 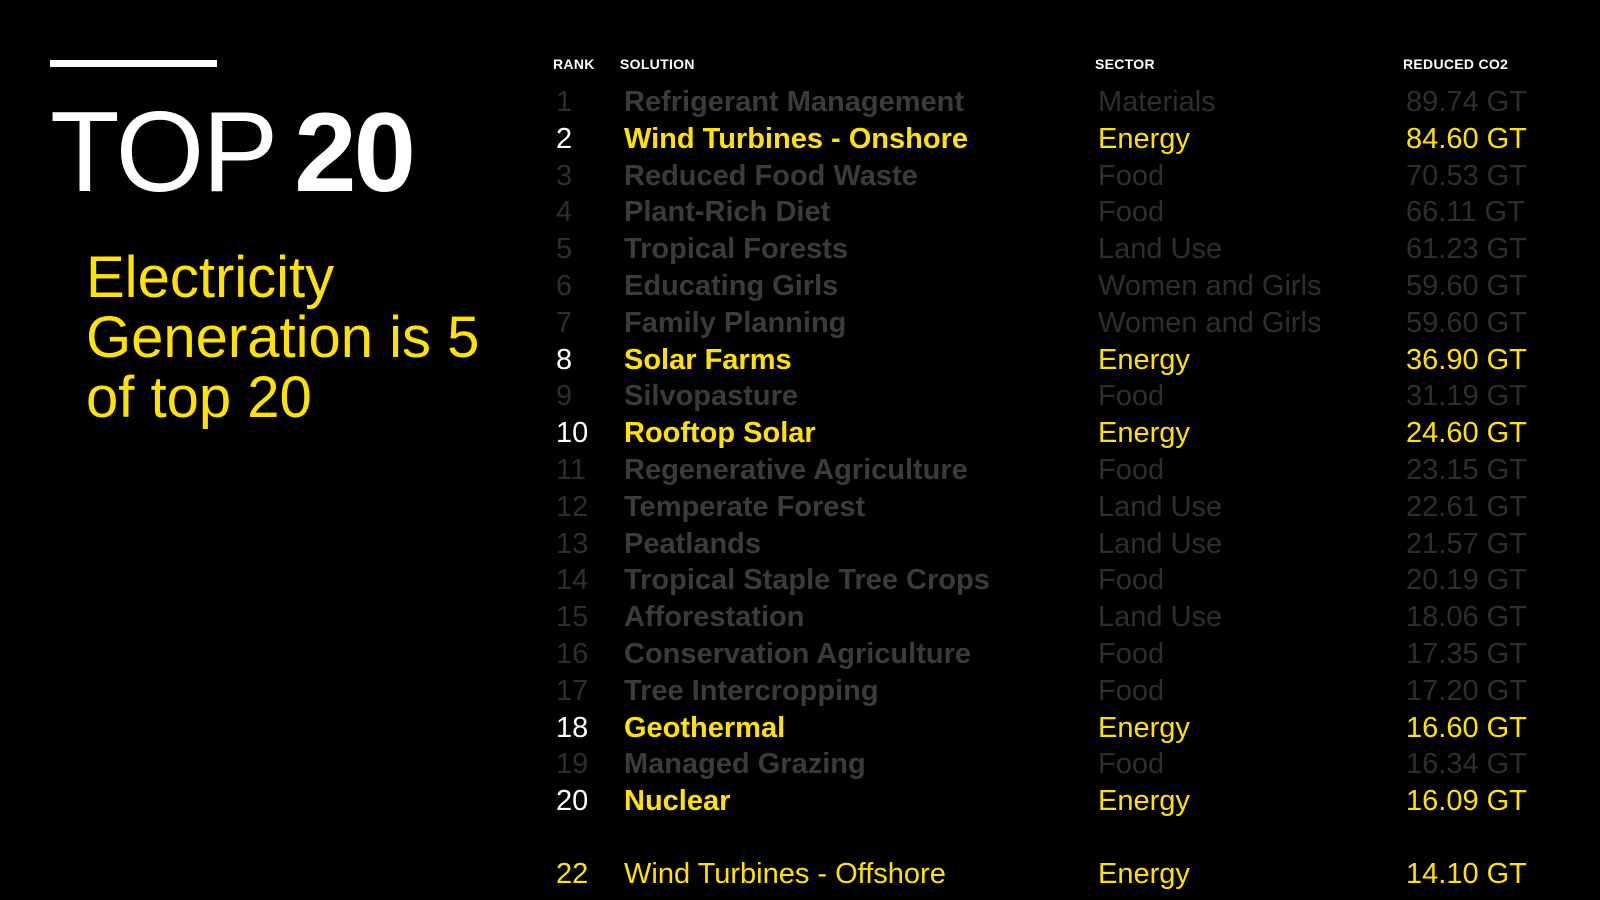 I want to click on table-row: 2 Wind Turbines - Onshore Energy 84.60 GT, so click(x=800, y=139).